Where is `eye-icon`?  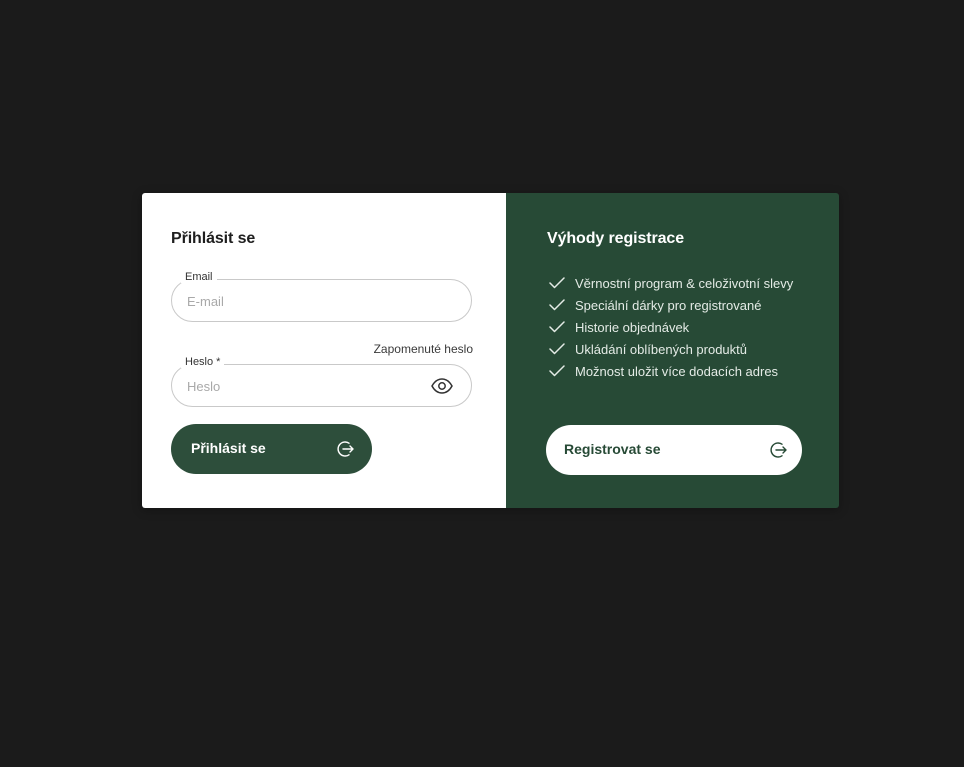 eye-icon is located at coordinates (442, 386).